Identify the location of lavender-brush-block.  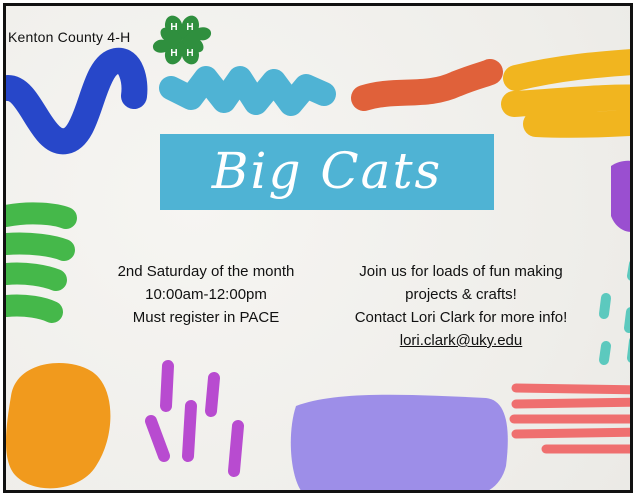
(399, 442).